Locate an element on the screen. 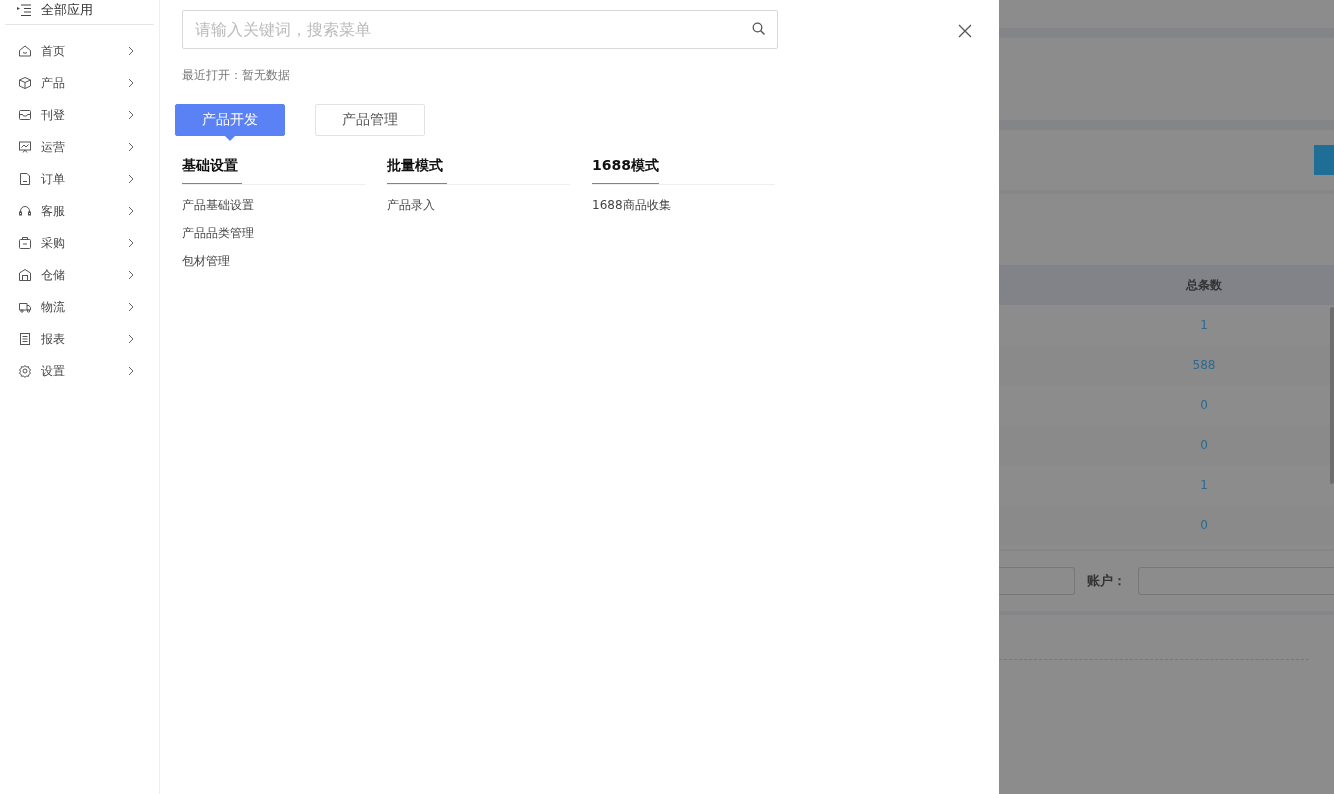 The height and width of the screenshot is (794, 1334). sidebar-item: 产品 is located at coordinates (79, 83).